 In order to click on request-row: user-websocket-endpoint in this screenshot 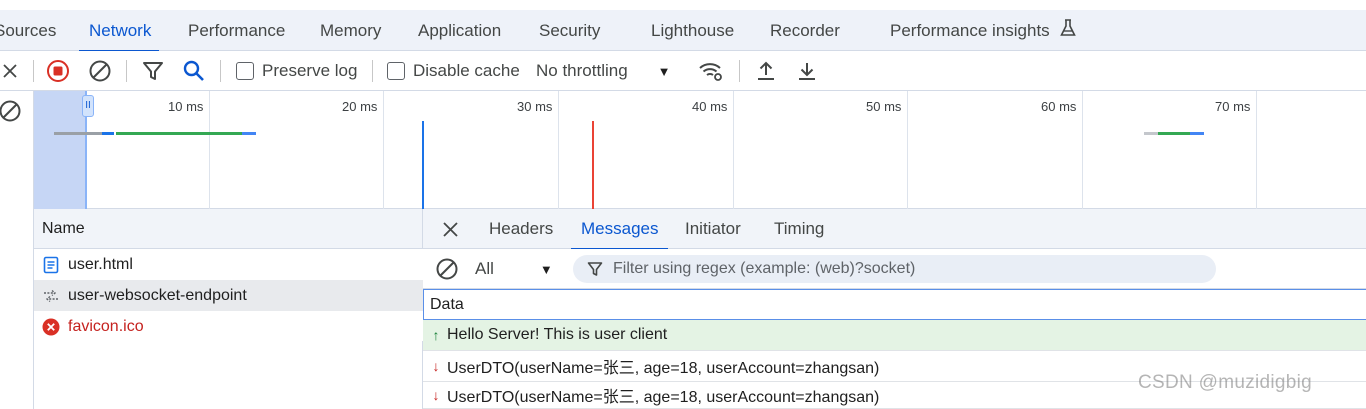, I will do `click(228, 295)`.